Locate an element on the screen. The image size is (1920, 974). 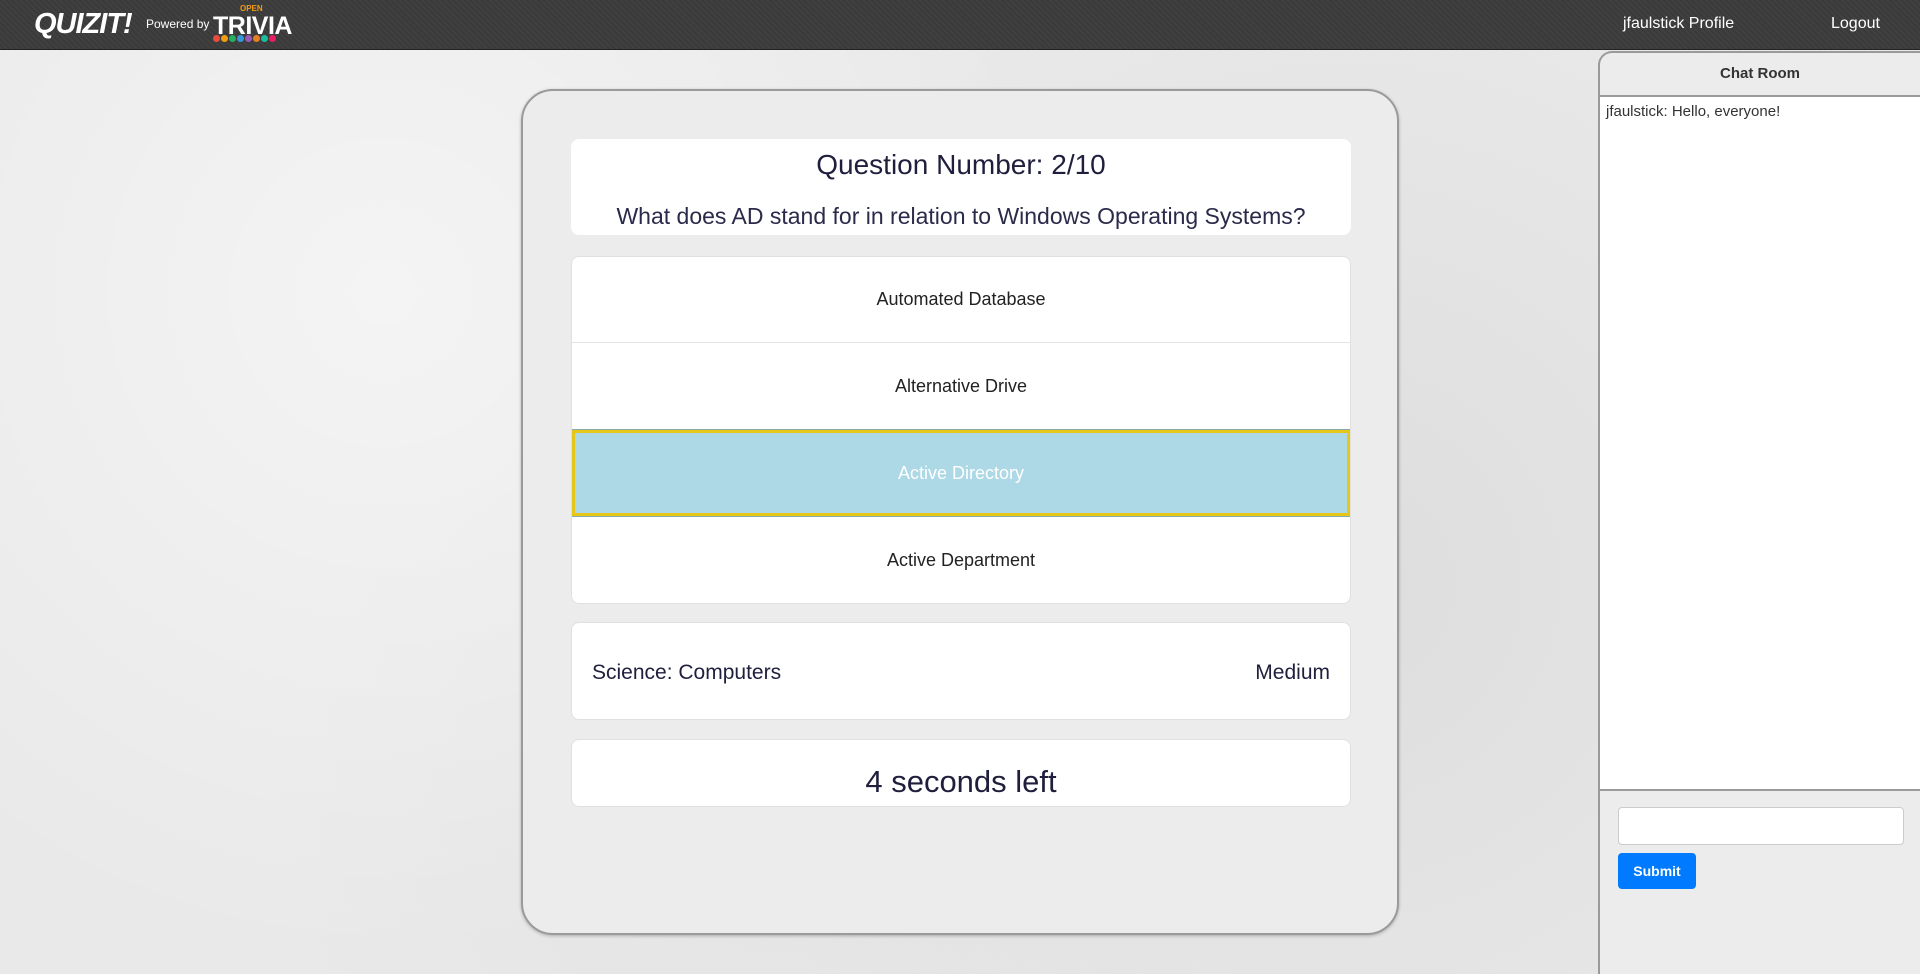
chat-message-input is located at coordinates (1761, 826).